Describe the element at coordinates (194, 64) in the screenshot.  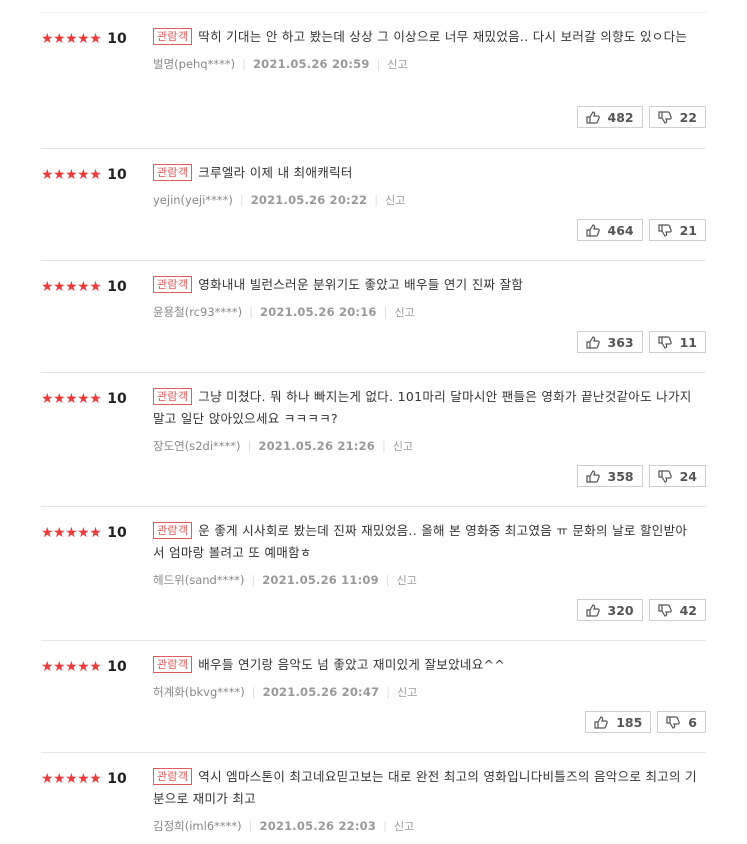
I see `author: 벌명(pehq****)` at that location.